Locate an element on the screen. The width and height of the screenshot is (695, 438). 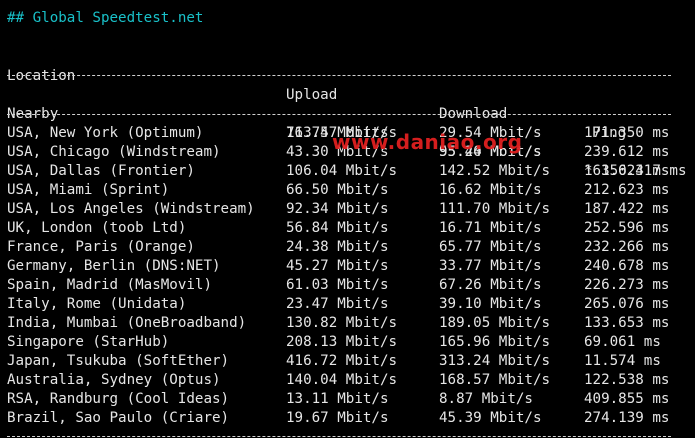
row-ping: 133.653 ms is located at coordinates (627, 323).